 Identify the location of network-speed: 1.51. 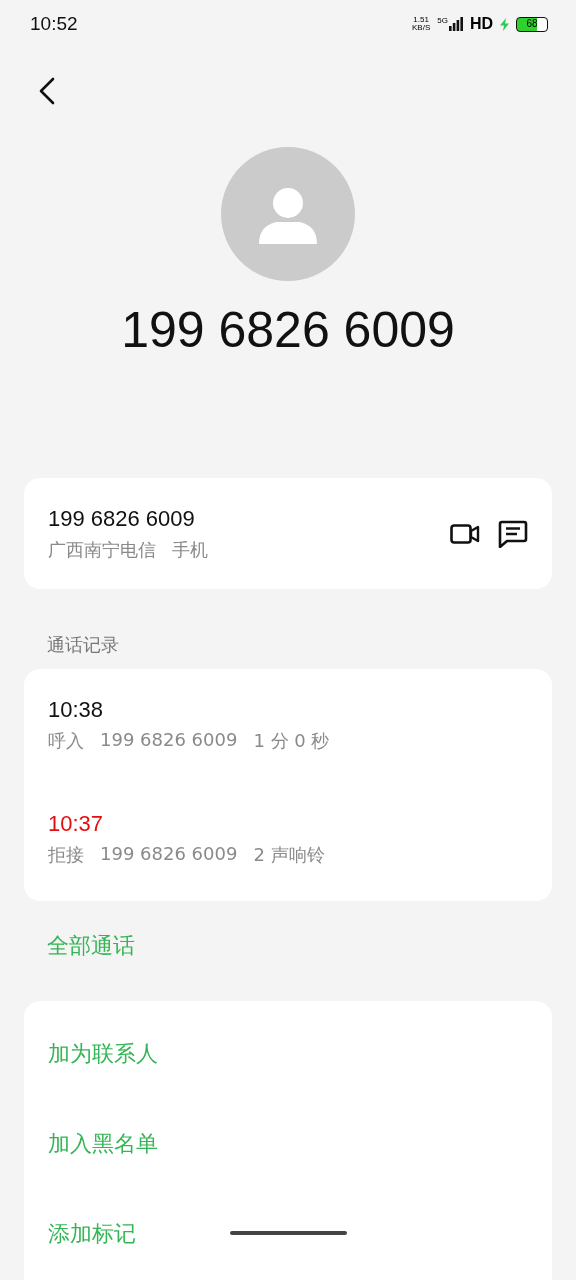
(421, 20).